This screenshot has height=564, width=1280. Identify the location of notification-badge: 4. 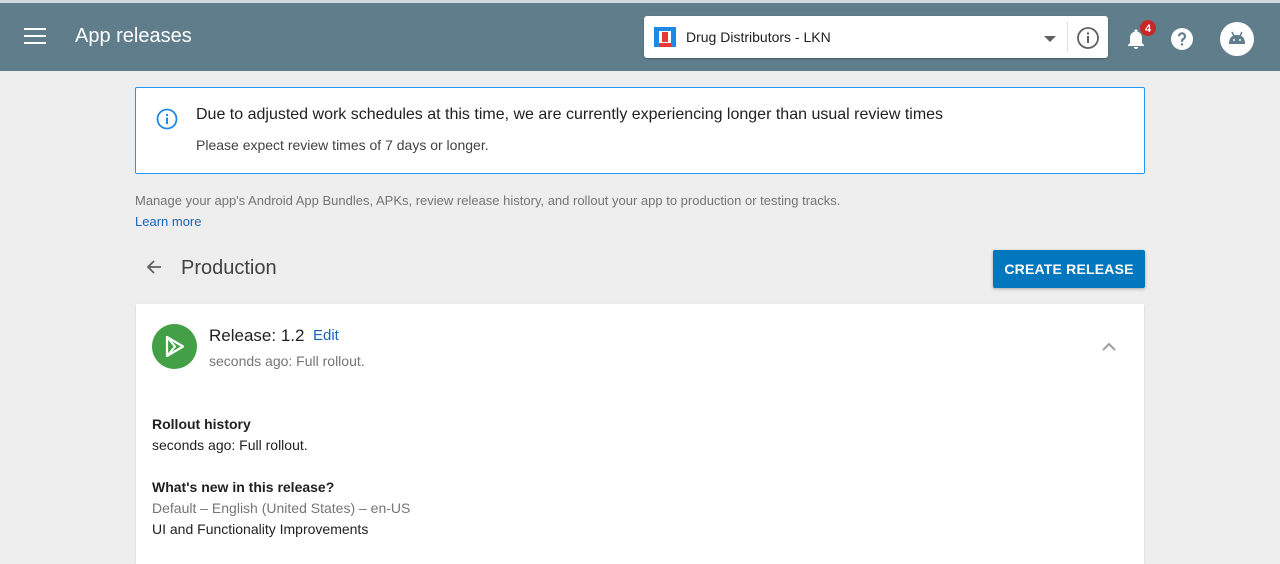
(1148, 28).